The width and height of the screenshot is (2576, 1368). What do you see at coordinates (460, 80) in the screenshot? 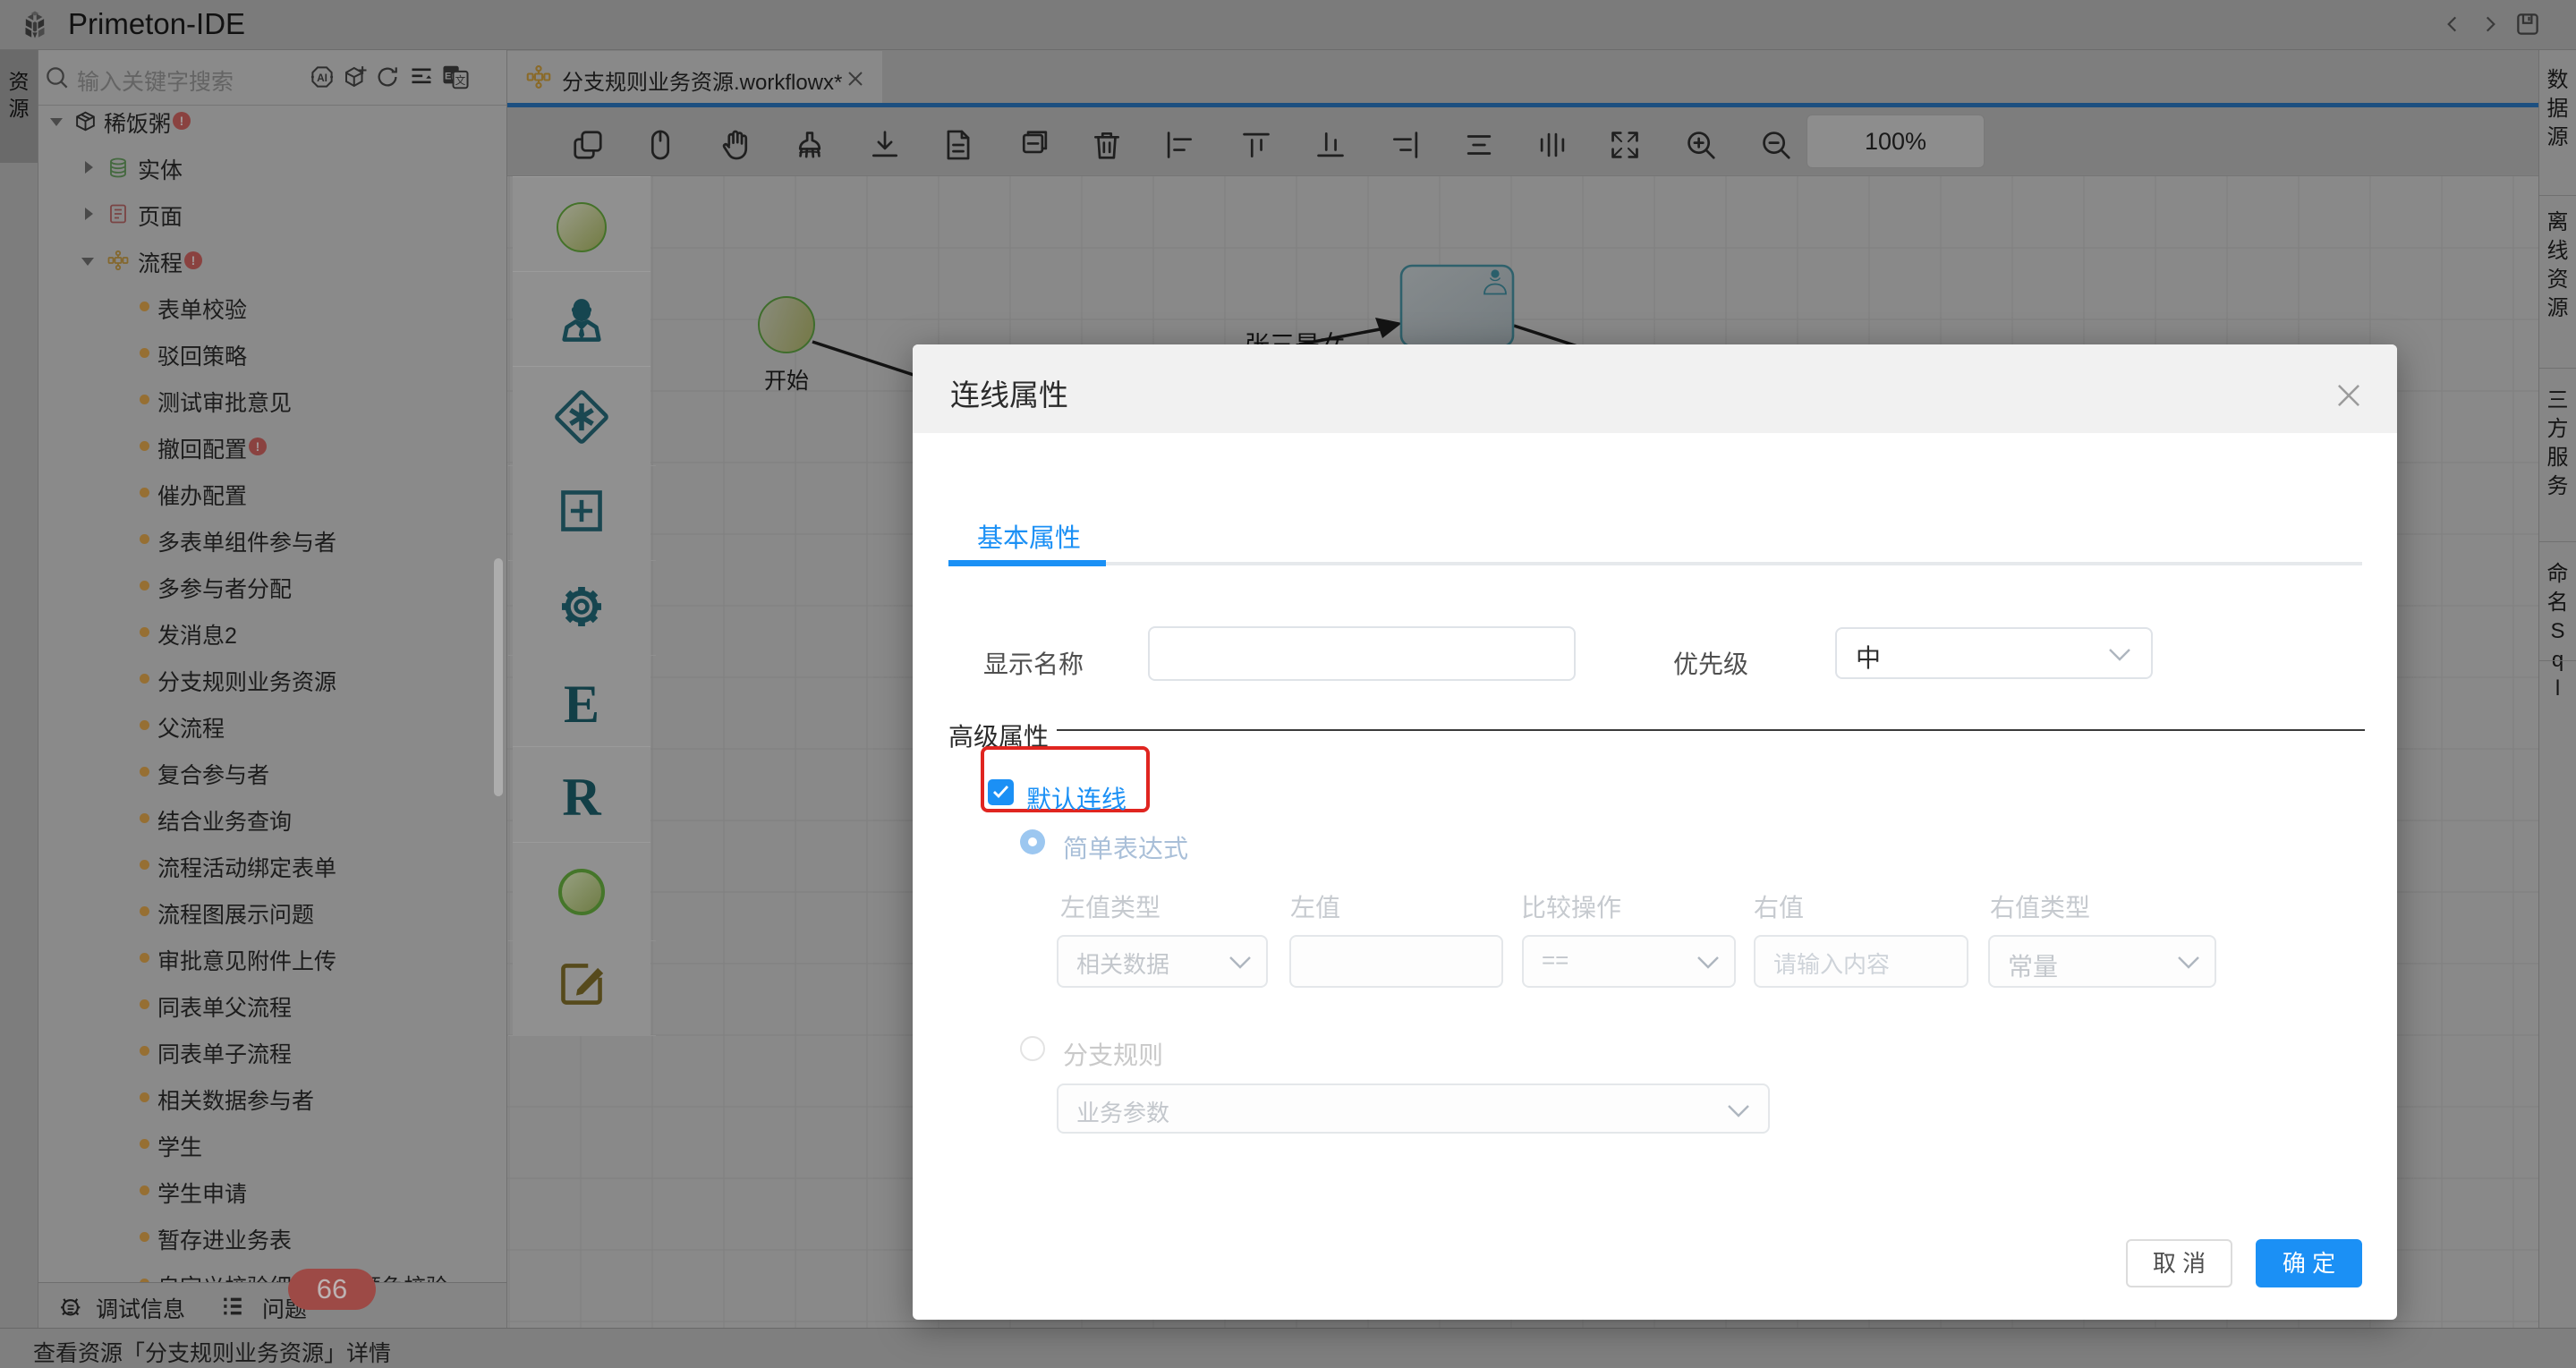
I see `svg-text: 文` at bounding box center [460, 80].